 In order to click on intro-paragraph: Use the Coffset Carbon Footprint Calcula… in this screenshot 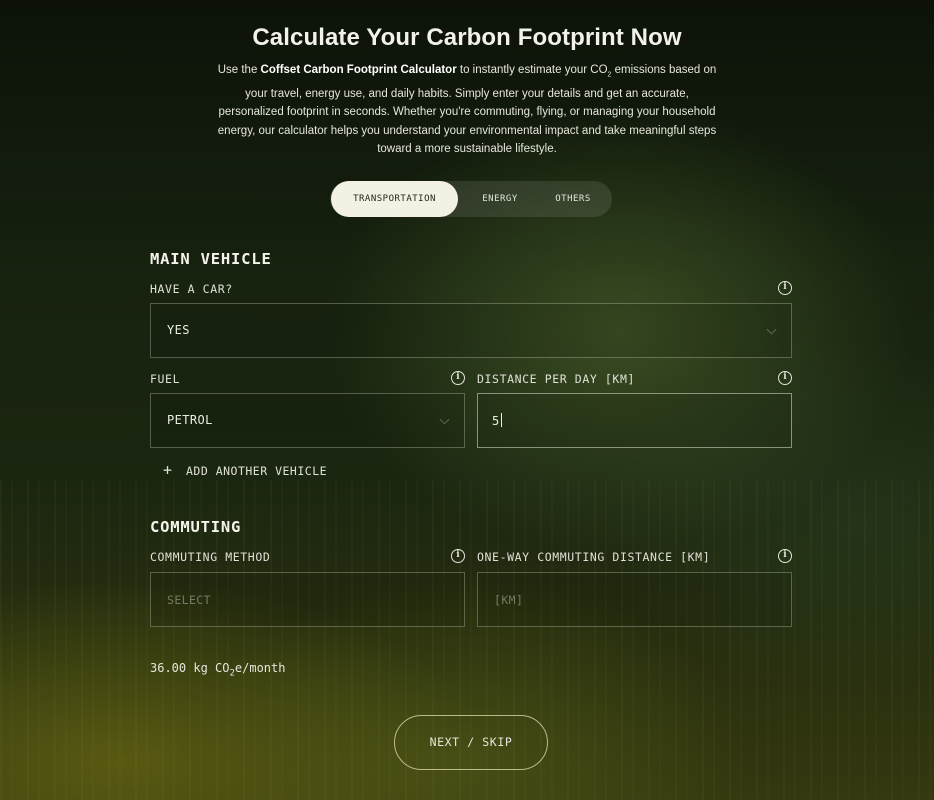, I will do `click(467, 110)`.